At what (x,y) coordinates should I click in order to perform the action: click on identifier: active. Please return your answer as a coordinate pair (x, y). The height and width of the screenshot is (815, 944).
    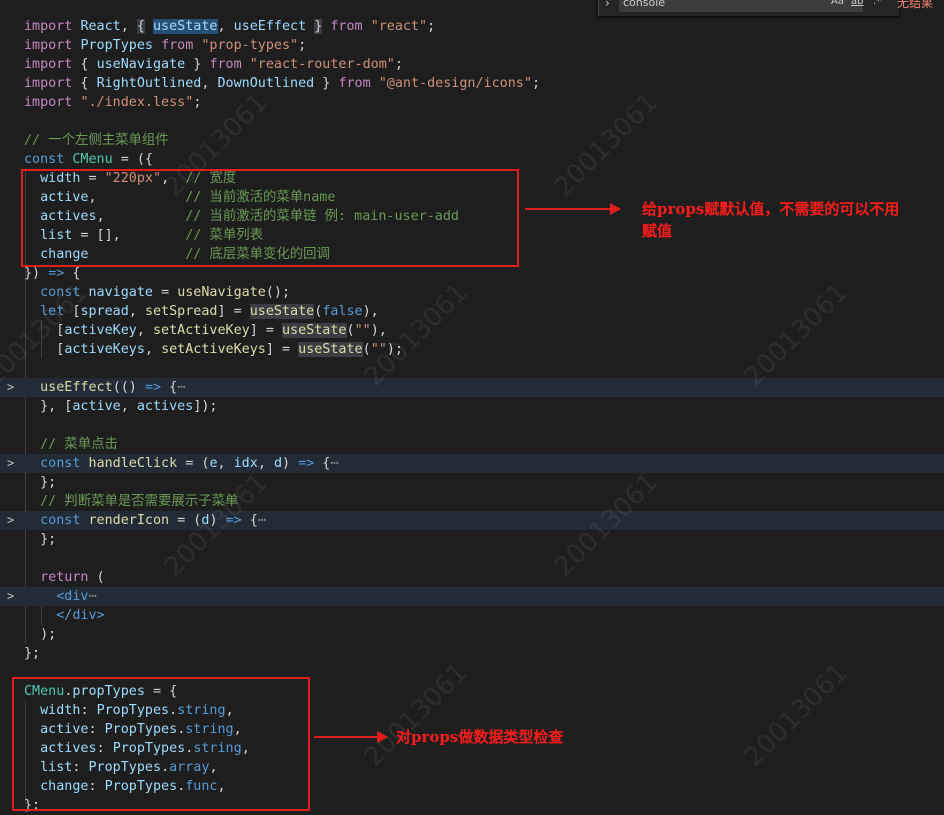
    Looking at the image, I should click on (96, 406).